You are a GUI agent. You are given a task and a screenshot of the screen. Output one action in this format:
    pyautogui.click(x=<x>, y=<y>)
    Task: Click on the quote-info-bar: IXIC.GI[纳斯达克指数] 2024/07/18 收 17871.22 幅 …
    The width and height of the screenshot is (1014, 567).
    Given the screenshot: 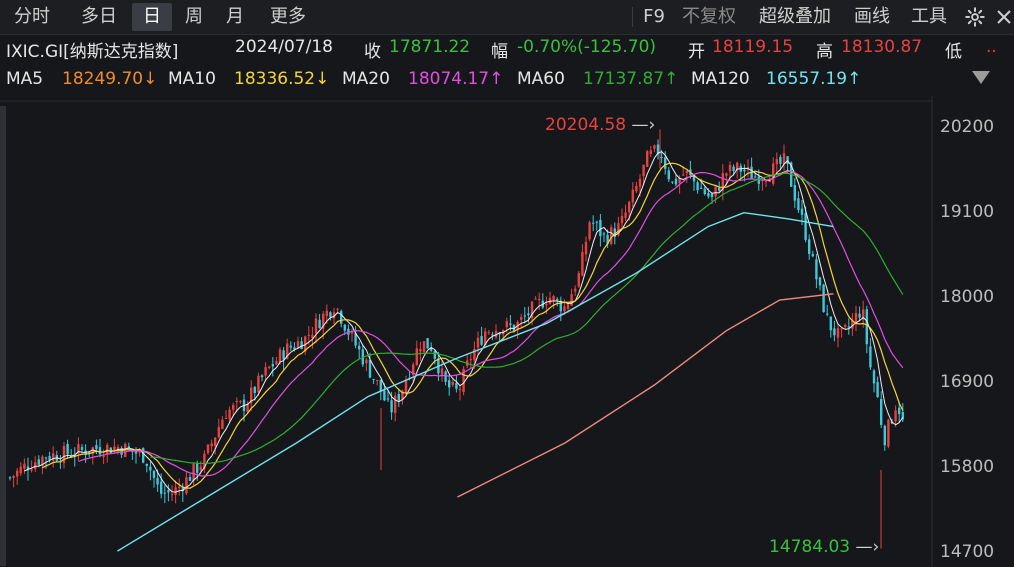 What is the action you would take?
    pyautogui.click(x=507, y=49)
    